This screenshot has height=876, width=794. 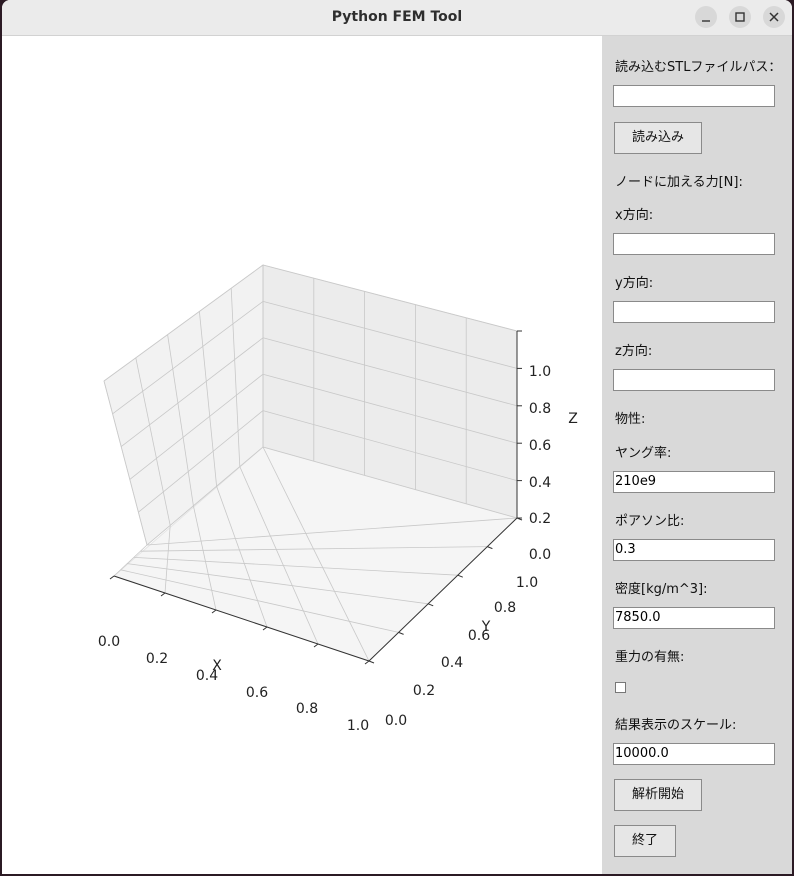 What do you see at coordinates (661, 589) in the screenshot?
I see `density-label: 密度[kg/m^3]:` at bounding box center [661, 589].